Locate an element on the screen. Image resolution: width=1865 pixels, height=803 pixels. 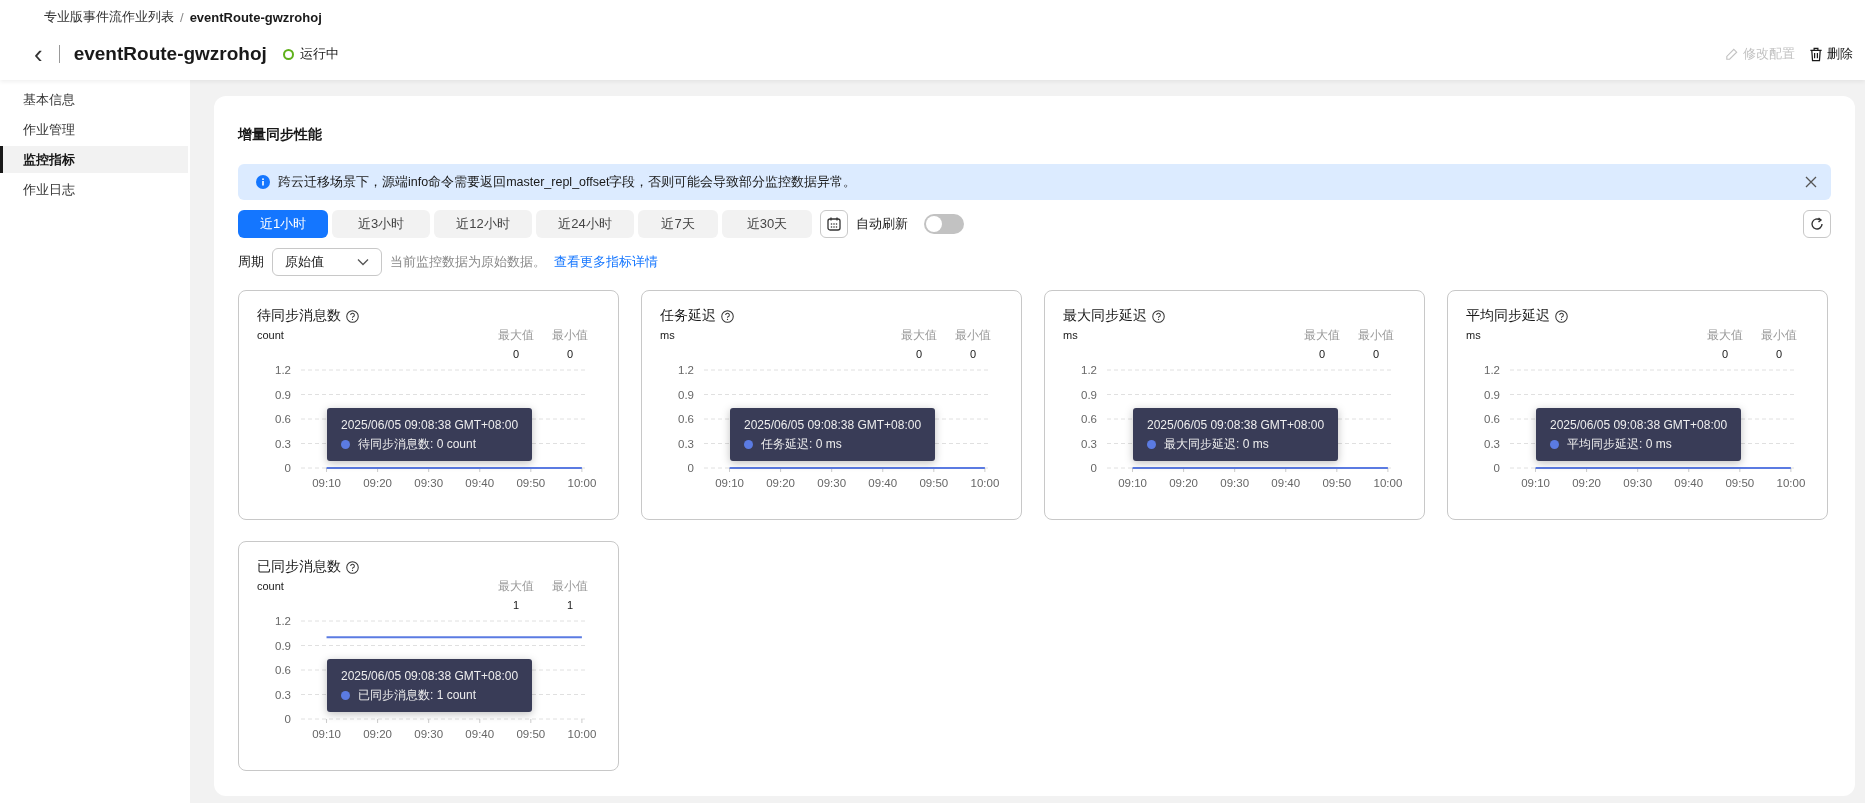
close-button is located at coordinates (1811, 182).